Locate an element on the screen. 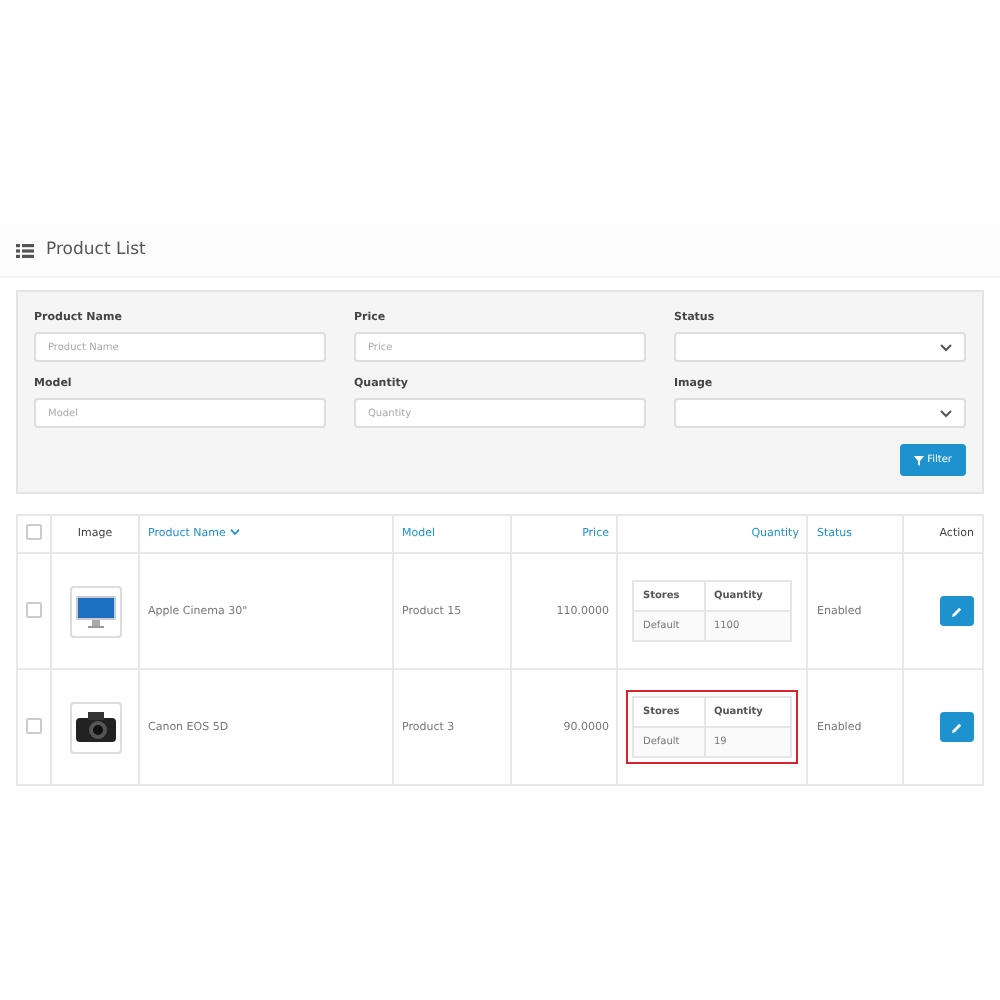 Image resolution: width=1000 pixels, height=1000 pixels. camera-icon is located at coordinates (95, 727).